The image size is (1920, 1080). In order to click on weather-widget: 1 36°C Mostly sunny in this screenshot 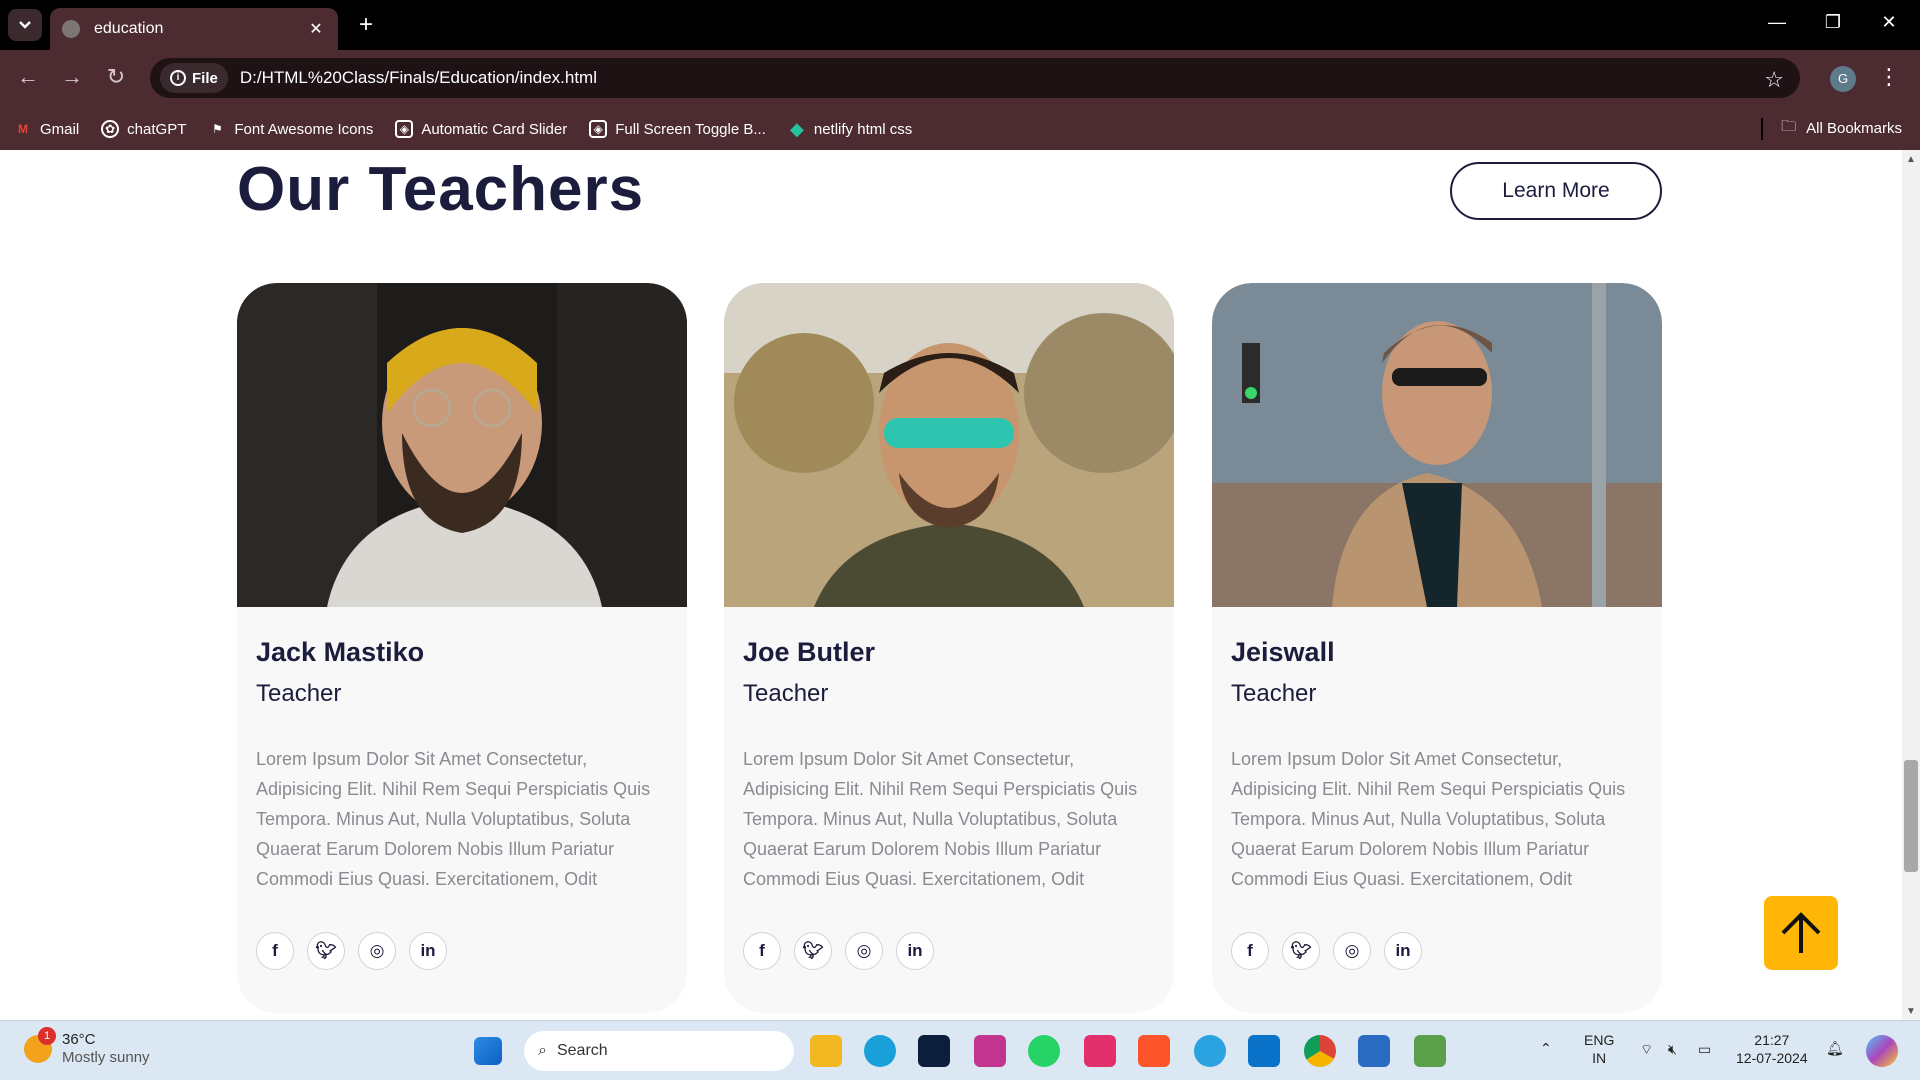, I will do `click(87, 1047)`.